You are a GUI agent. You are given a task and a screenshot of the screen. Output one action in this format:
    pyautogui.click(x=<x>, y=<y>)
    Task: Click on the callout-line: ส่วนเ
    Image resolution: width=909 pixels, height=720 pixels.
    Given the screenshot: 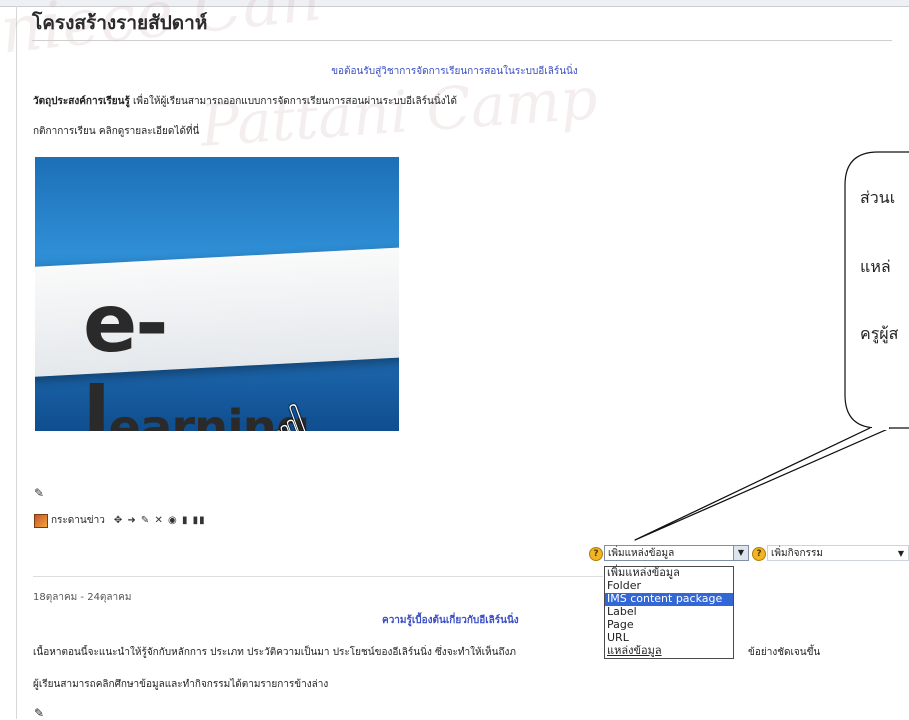 What is the action you would take?
    pyautogui.click(x=878, y=197)
    